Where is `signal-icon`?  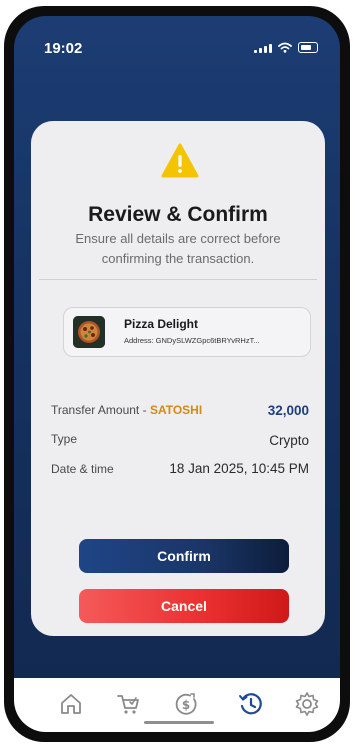
signal-icon is located at coordinates (263, 48).